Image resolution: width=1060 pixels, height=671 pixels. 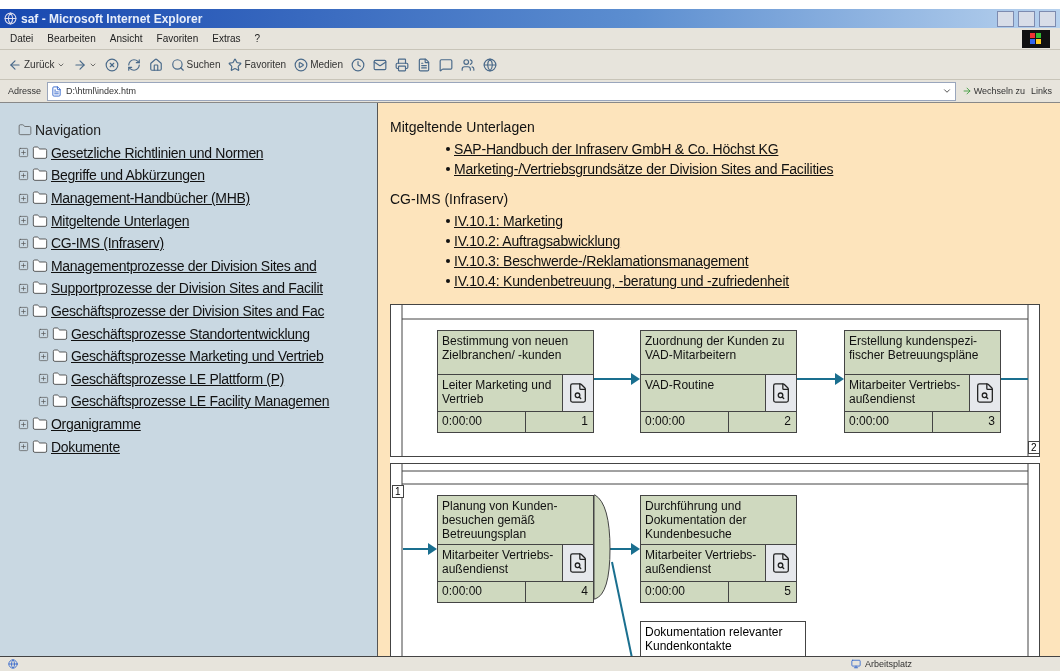 What do you see at coordinates (490, 64) in the screenshot?
I see `globe-button` at bounding box center [490, 64].